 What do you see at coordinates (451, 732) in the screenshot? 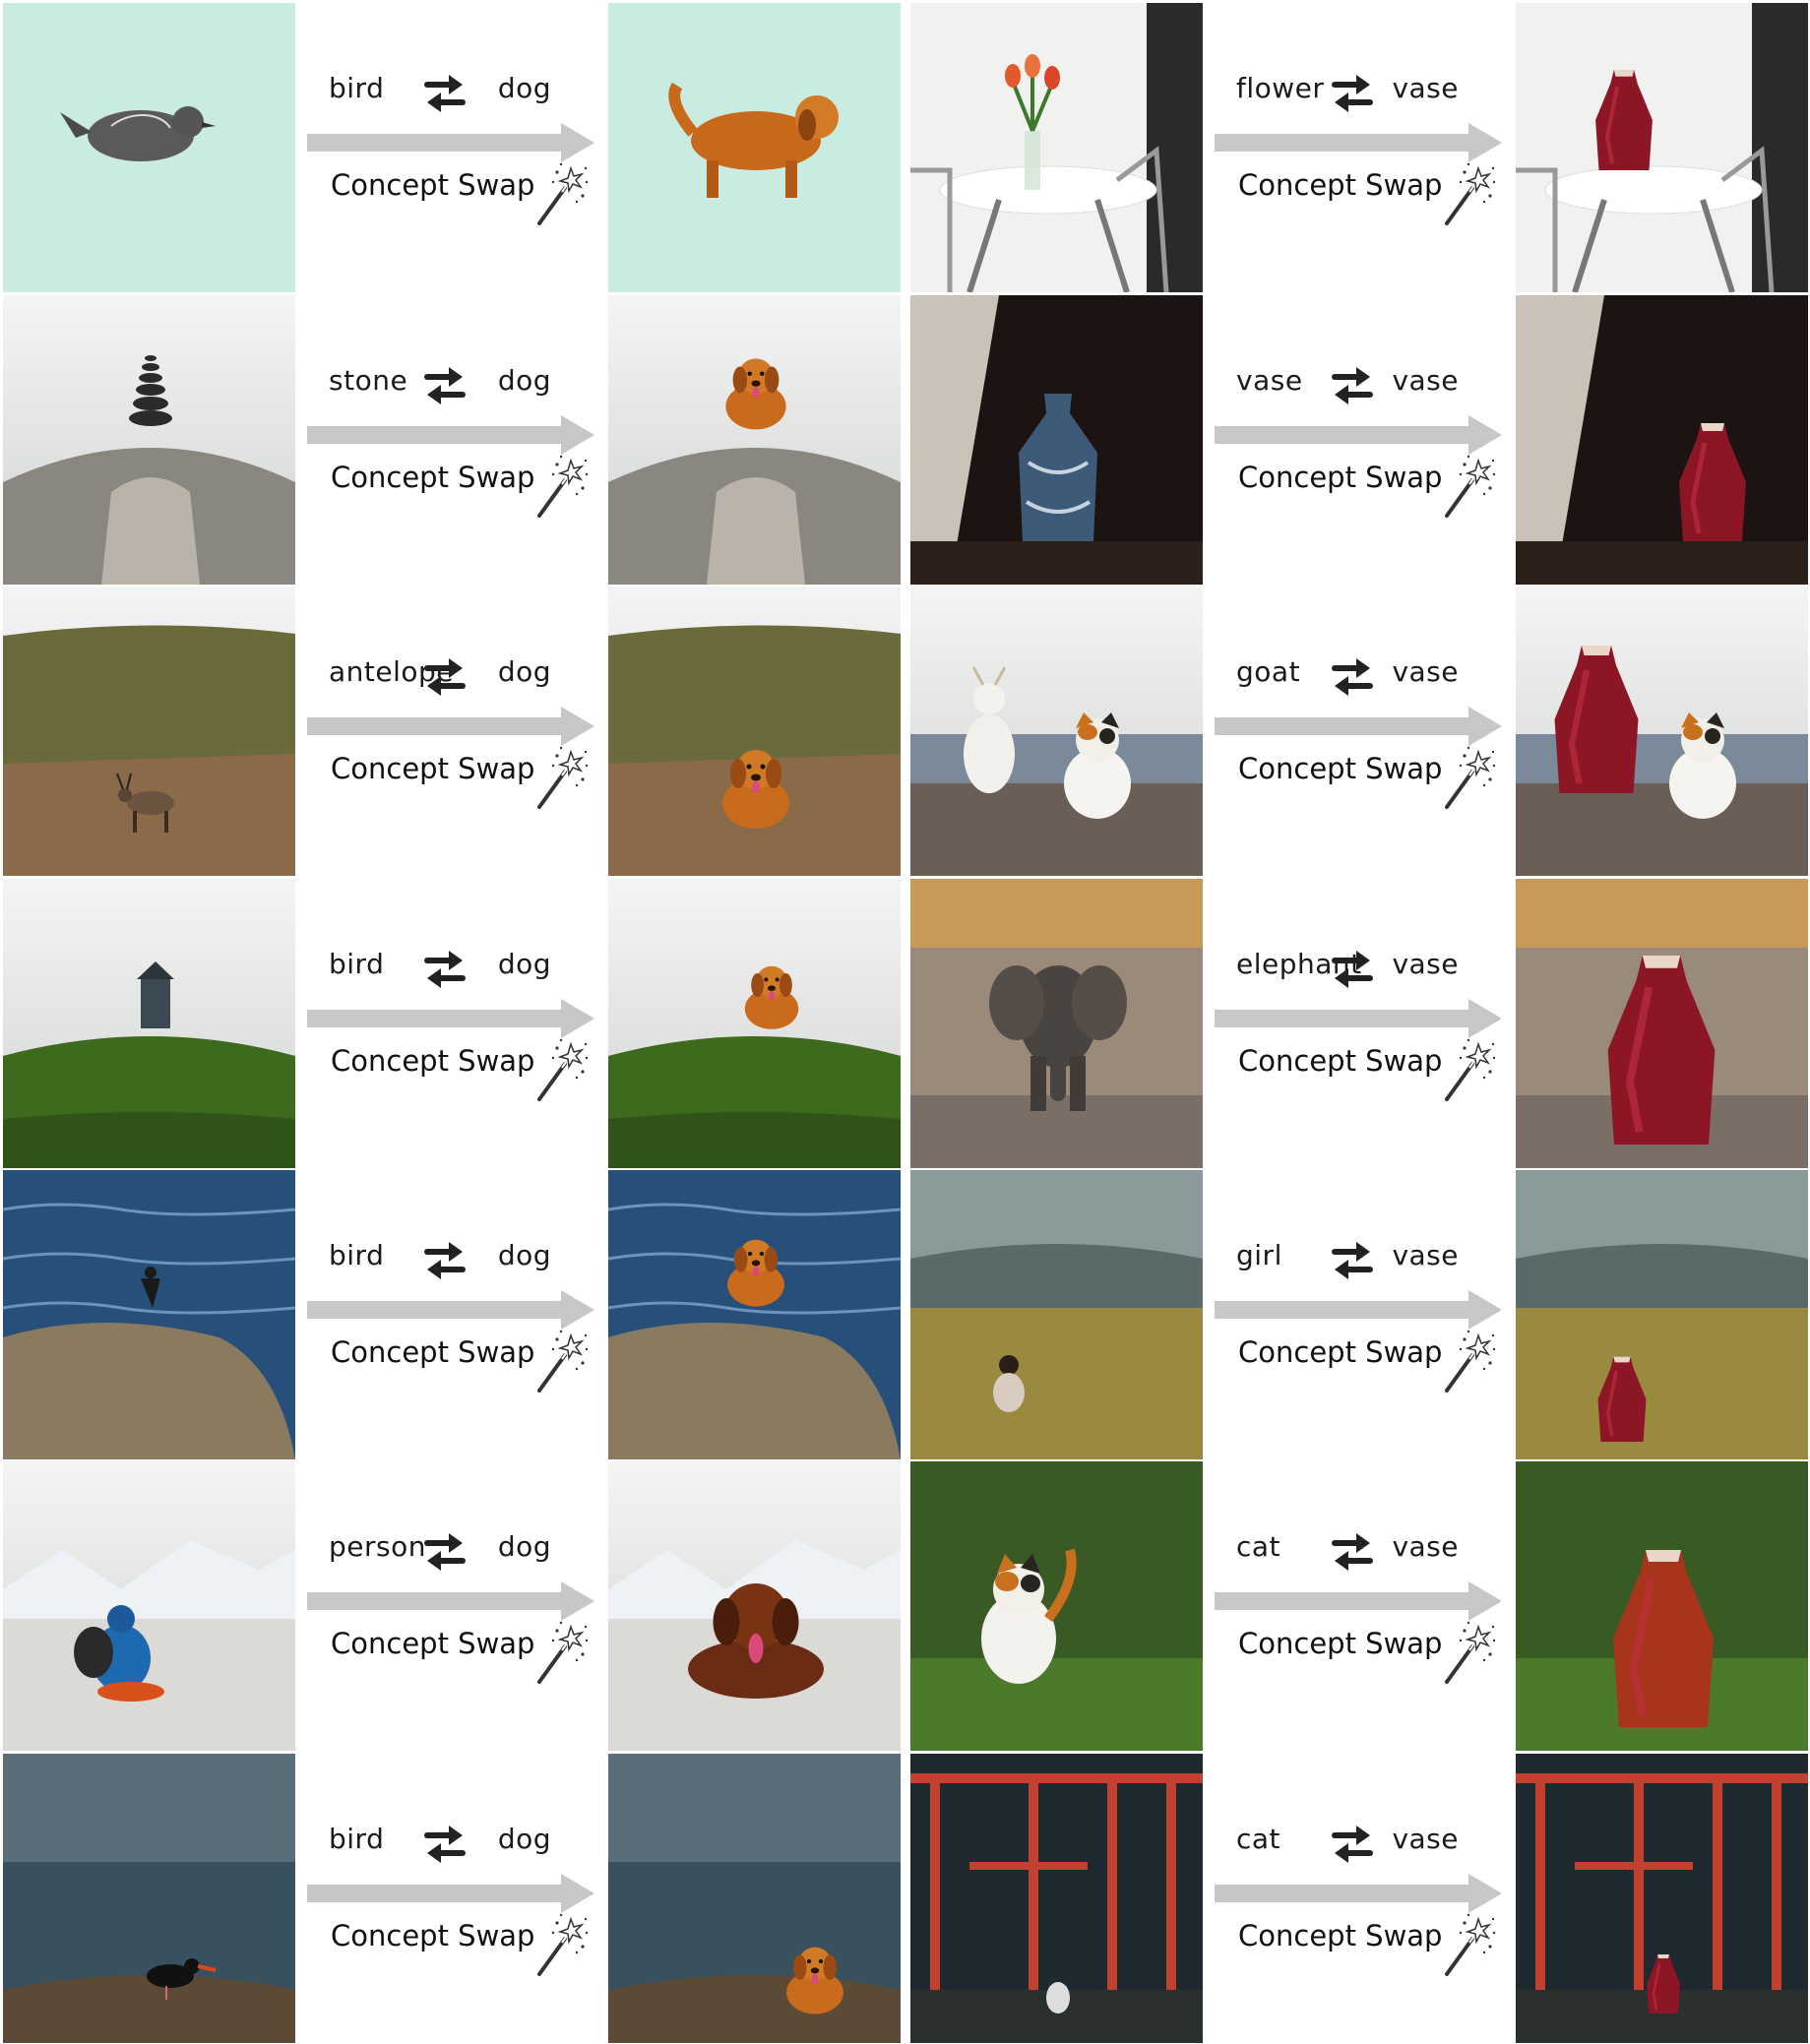
I see `swap-panel-left: antelope dog Concept Swap` at bounding box center [451, 732].